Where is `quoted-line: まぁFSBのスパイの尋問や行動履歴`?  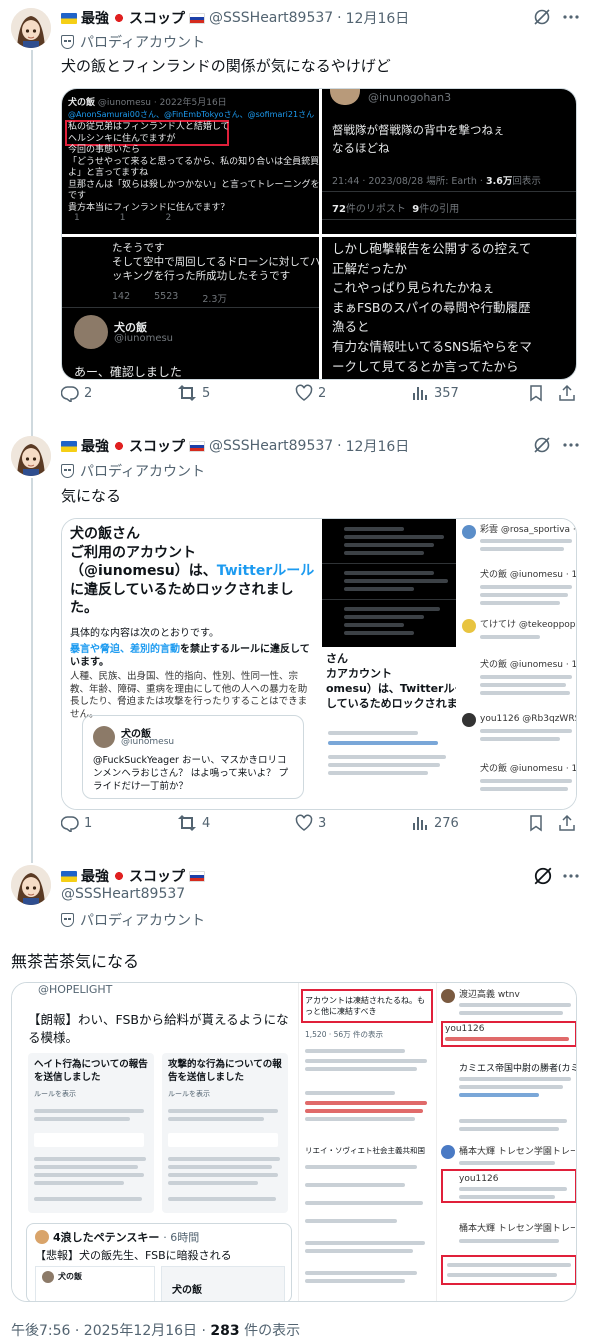
quoted-line: まぁFSBのスパイの尋問や行動履歴 is located at coordinates (431, 307).